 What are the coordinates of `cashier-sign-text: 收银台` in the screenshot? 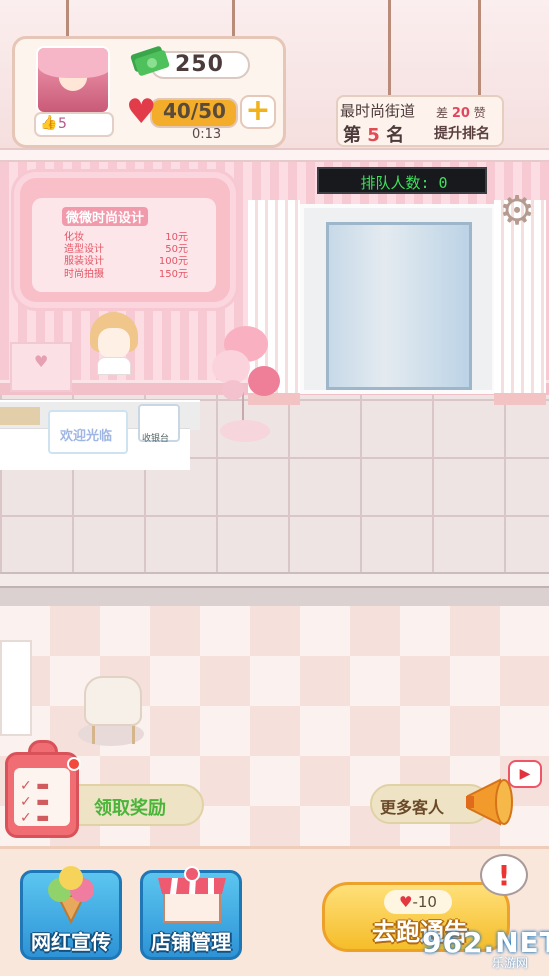 It's located at (156, 439).